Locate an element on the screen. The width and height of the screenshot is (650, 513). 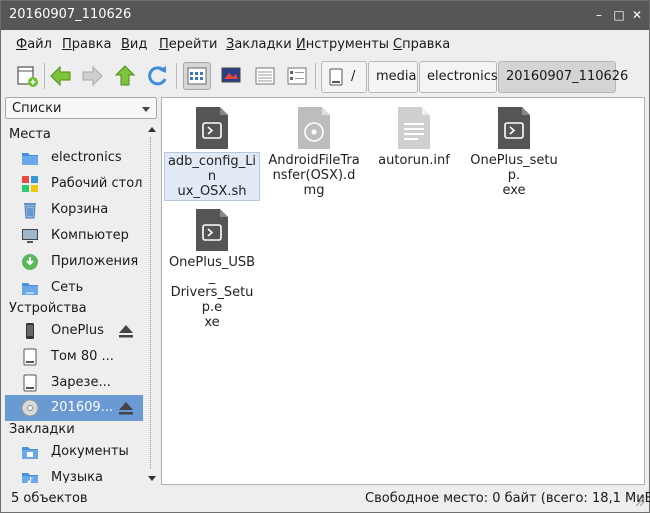
folder-music-icon is located at coordinates (30, 478).